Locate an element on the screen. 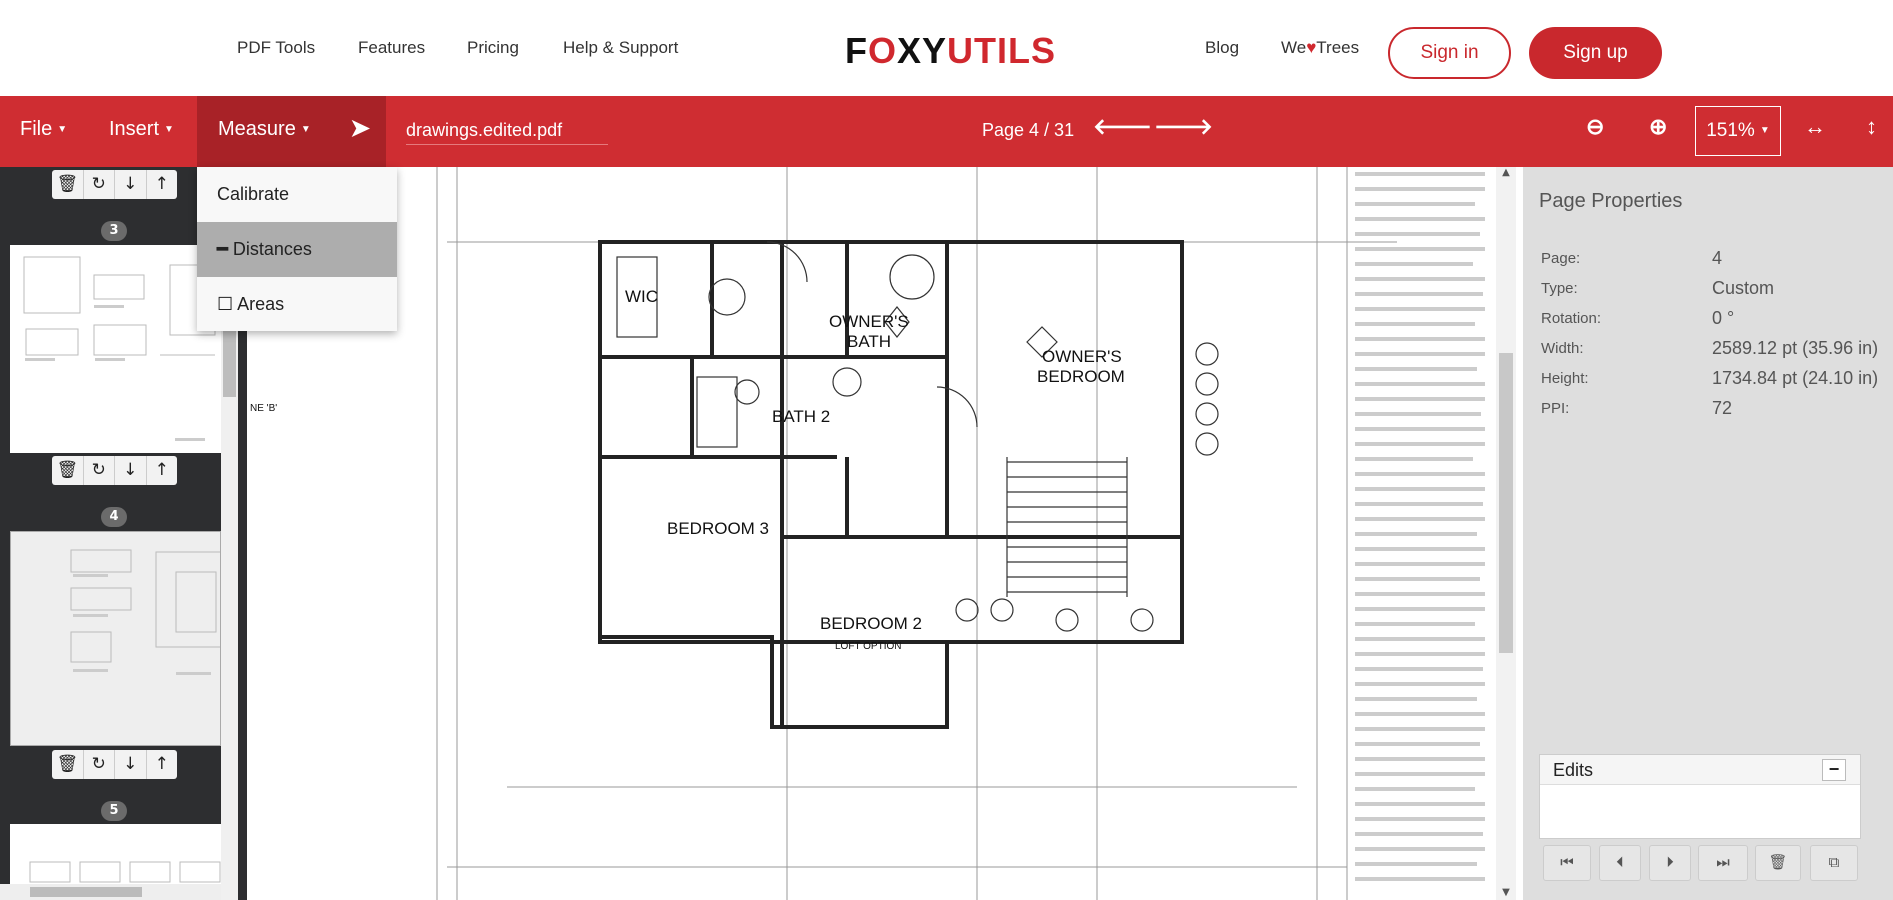 This screenshot has height=900, width=1893. menu-item-distances: ━ Distances is located at coordinates (297, 249).